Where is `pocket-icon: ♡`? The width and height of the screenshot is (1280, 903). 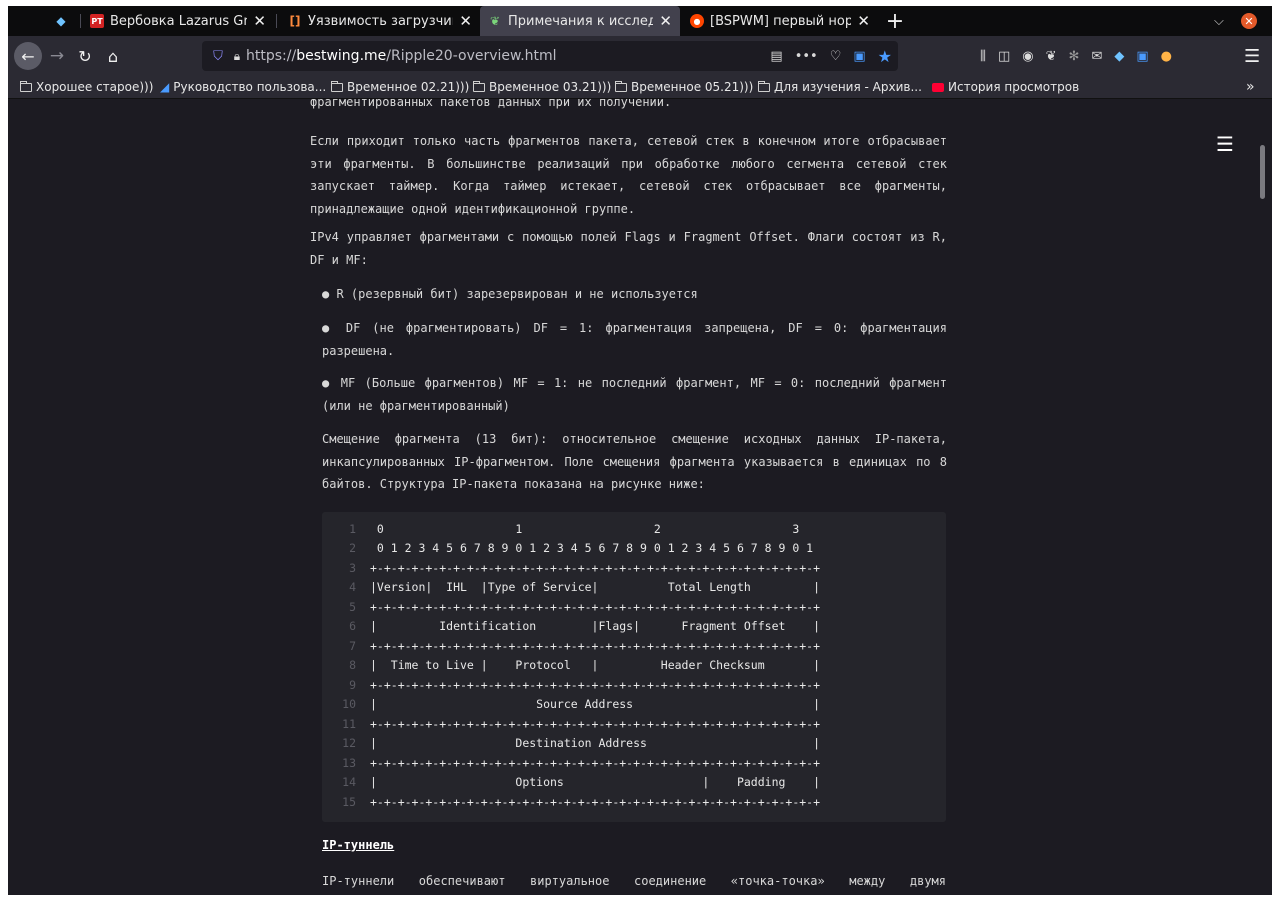 pocket-icon: ♡ is located at coordinates (836, 56).